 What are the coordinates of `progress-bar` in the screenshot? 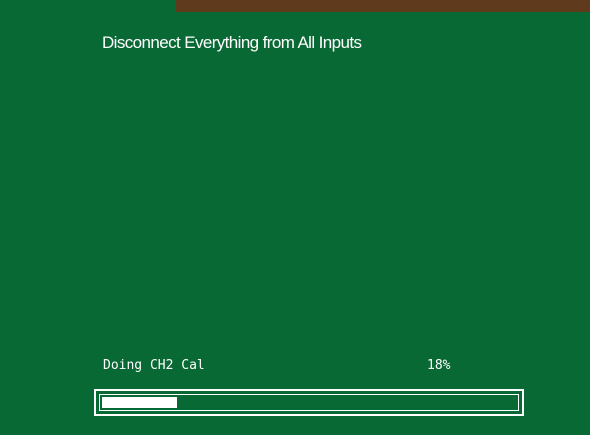 It's located at (309, 402).